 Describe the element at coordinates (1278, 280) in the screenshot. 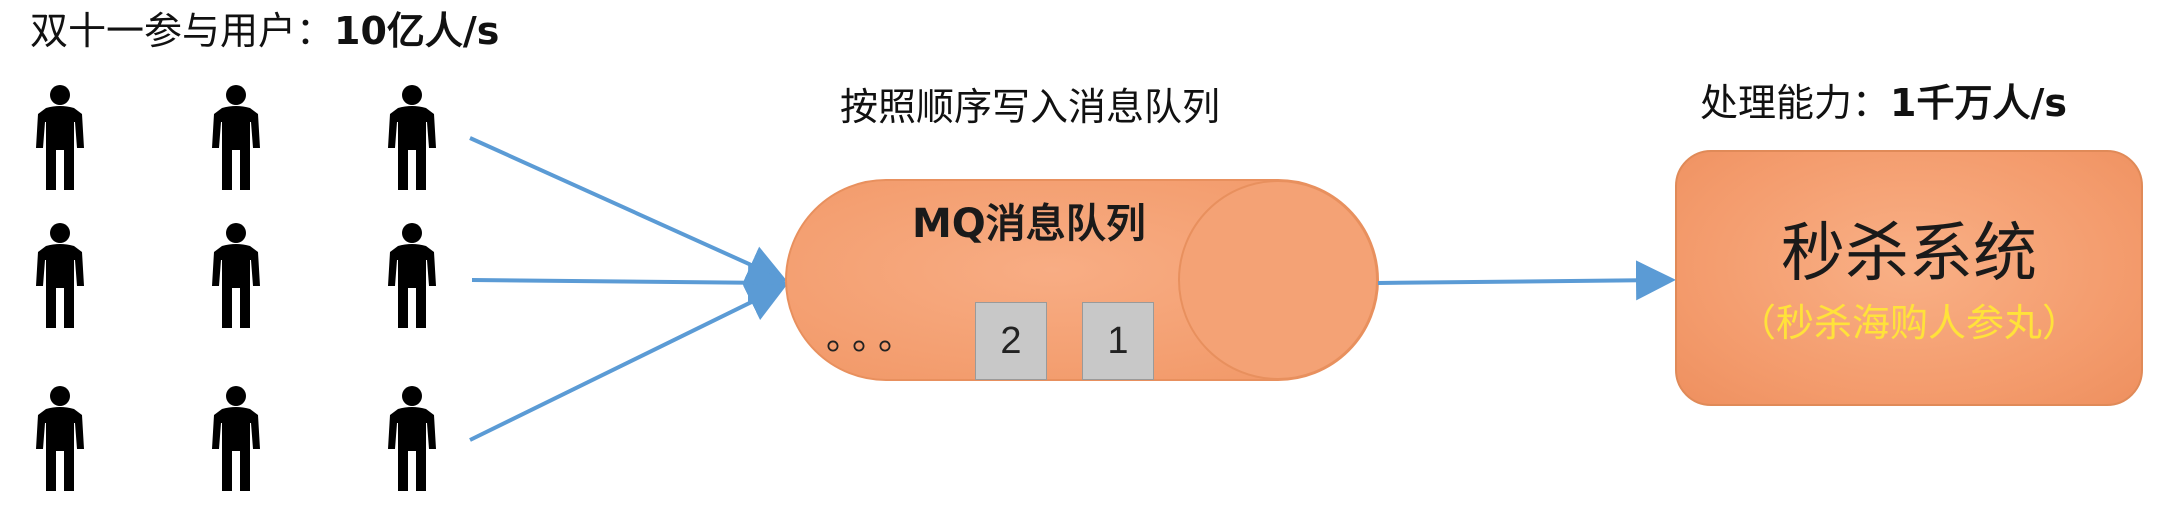

I see `queue-cylinder-cap` at that location.